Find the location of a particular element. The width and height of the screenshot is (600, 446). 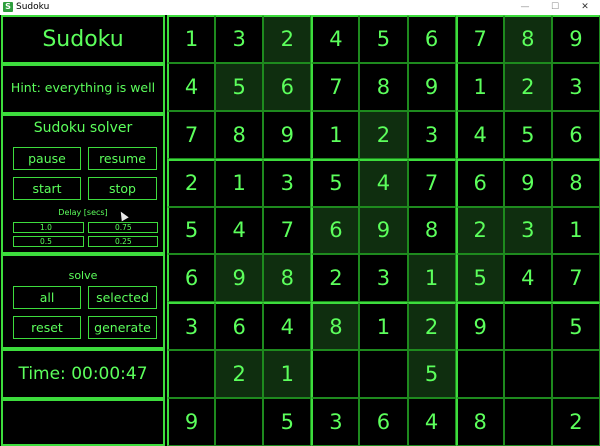

reset-button: reset is located at coordinates (47, 327).